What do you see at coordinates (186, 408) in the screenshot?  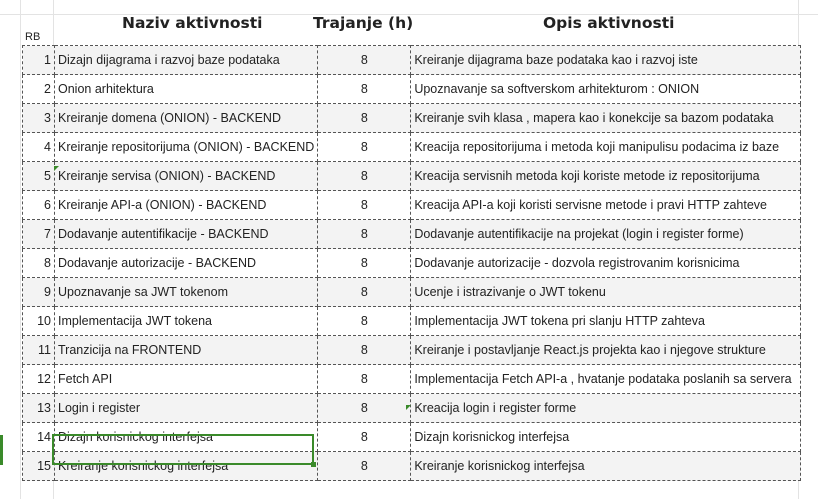 I see `cell-name: Login i register` at bounding box center [186, 408].